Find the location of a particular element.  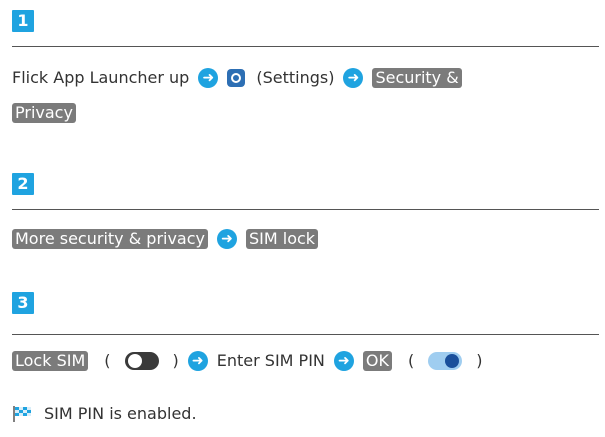

paren-close: ) is located at coordinates (175, 360).